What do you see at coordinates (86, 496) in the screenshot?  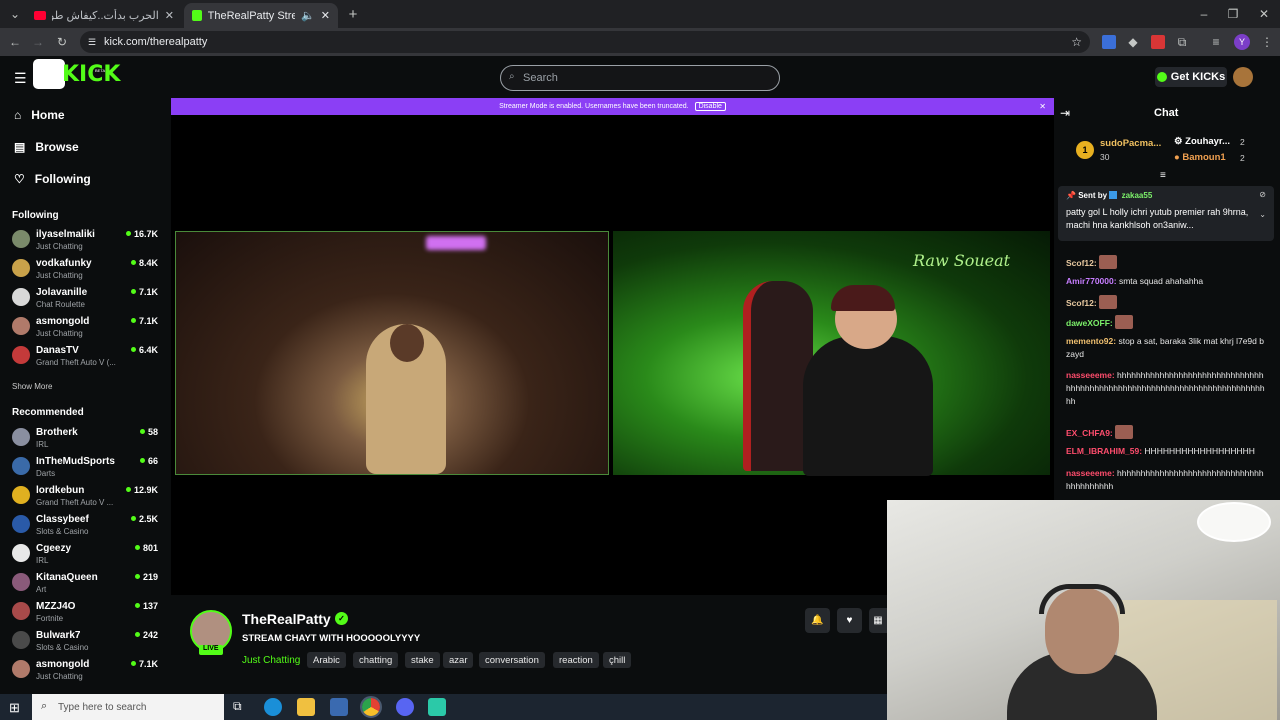 I see `sidebar-channel-item: lordkebun Grand Theft Auto V ... 12.9K` at bounding box center [86, 496].